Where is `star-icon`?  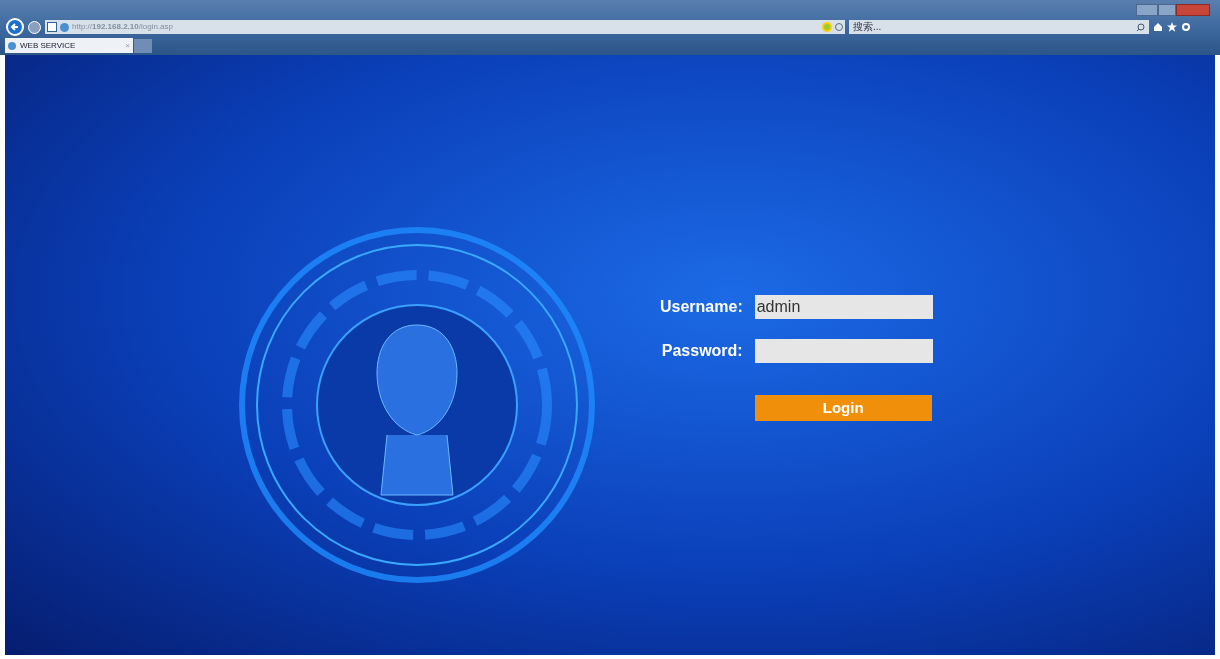
star-icon is located at coordinates (1172, 27).